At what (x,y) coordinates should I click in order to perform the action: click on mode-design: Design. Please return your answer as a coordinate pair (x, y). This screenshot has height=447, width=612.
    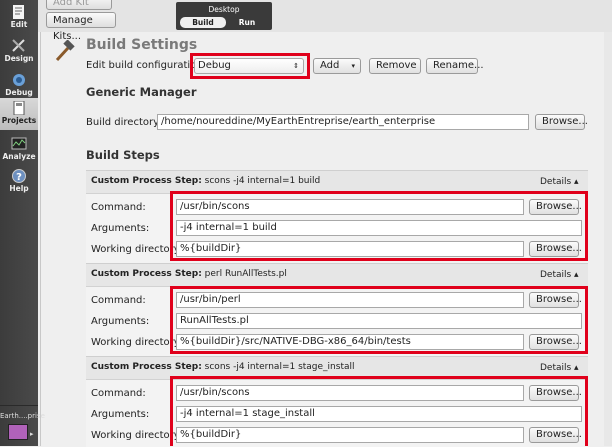
    Looking at the image, I should click on (19, 53).